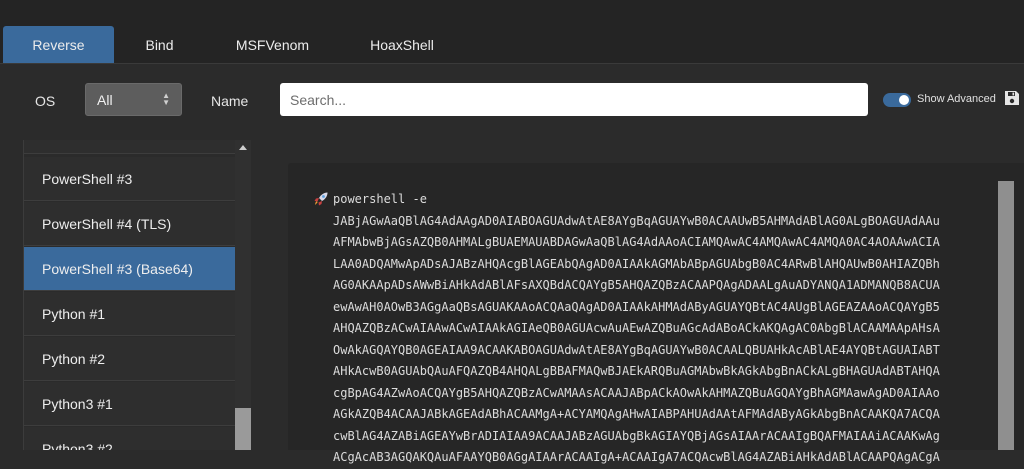 The image size is (1024, 469). Describe the element at coordinates (243, 429) in the screenshot. I see `scrollbar-thumb` at that location.